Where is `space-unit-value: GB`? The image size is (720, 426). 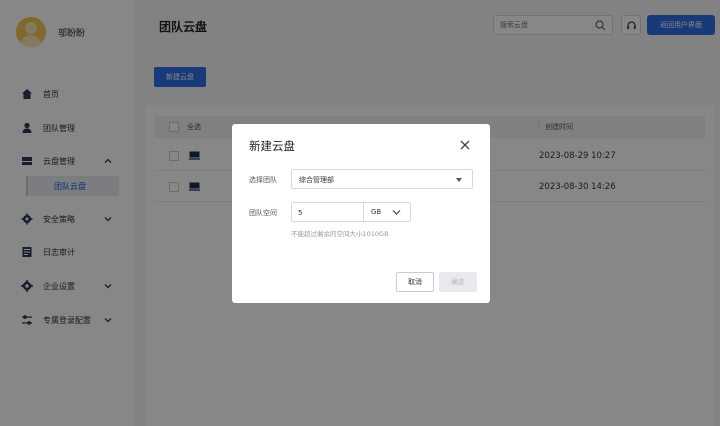
space-unit-value: GB is located at coordinates (376, 212).